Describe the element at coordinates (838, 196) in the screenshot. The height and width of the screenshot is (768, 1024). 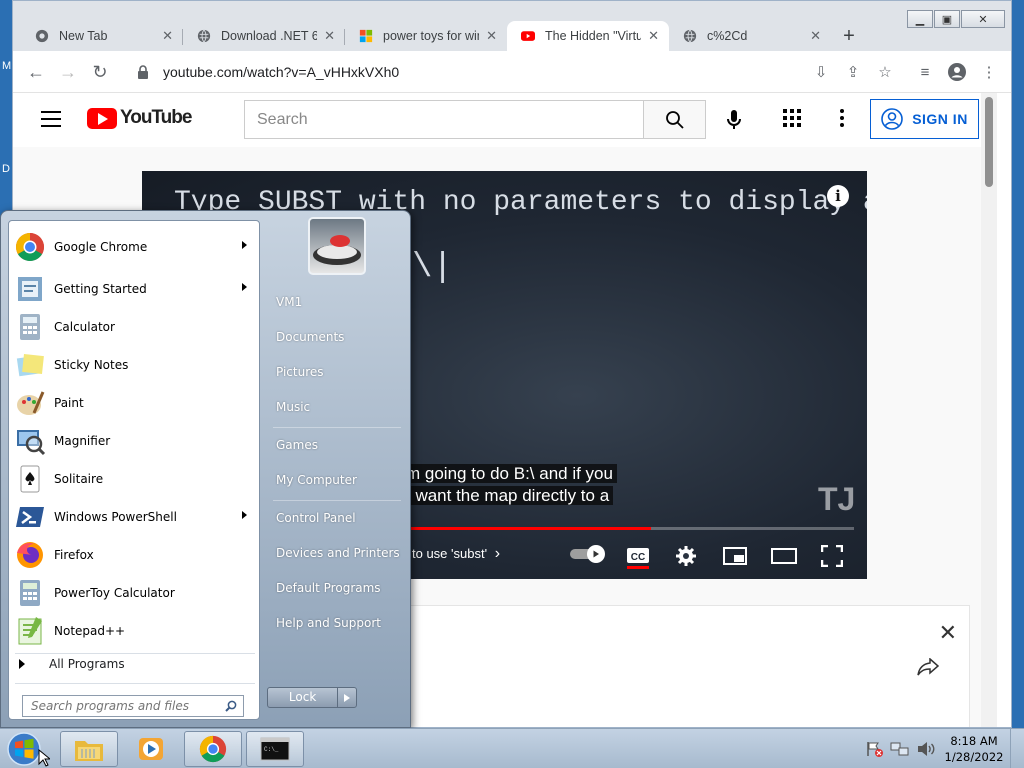
I see `info-icon: i` at that location.